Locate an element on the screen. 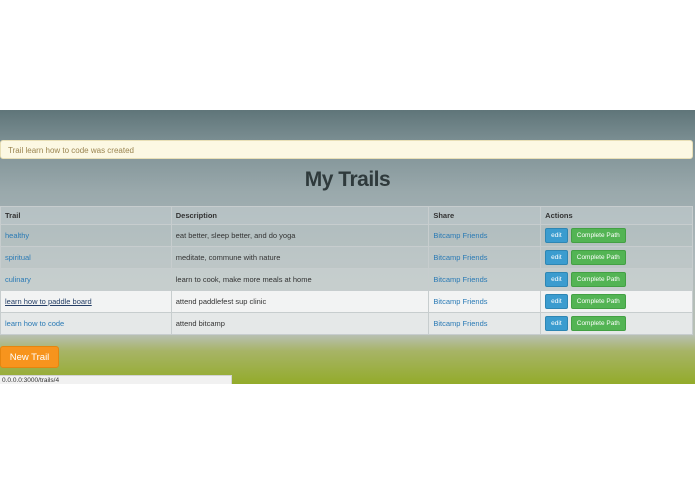 The height and width of the screenshot is (494, 695). column-header-actions: Actions is located at coordinates (616, 215).